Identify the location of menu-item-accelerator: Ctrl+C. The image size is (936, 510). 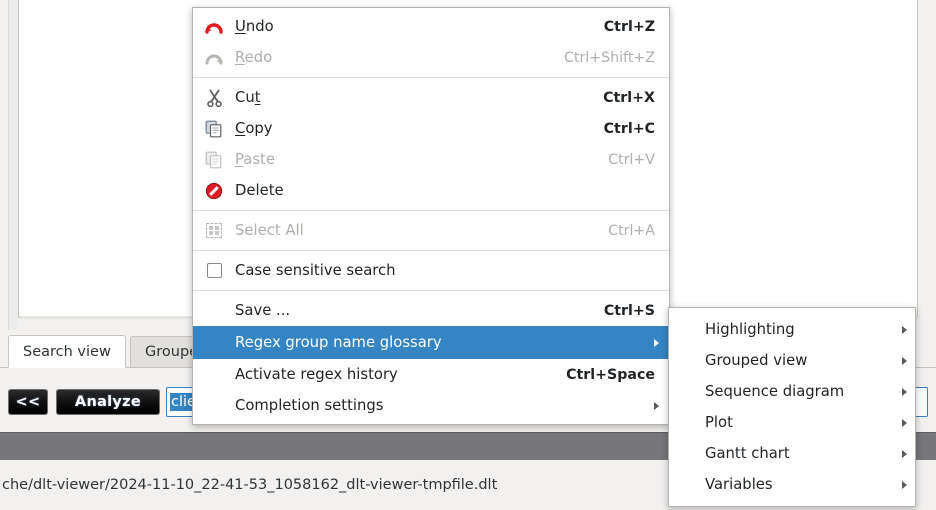
(629, 128).